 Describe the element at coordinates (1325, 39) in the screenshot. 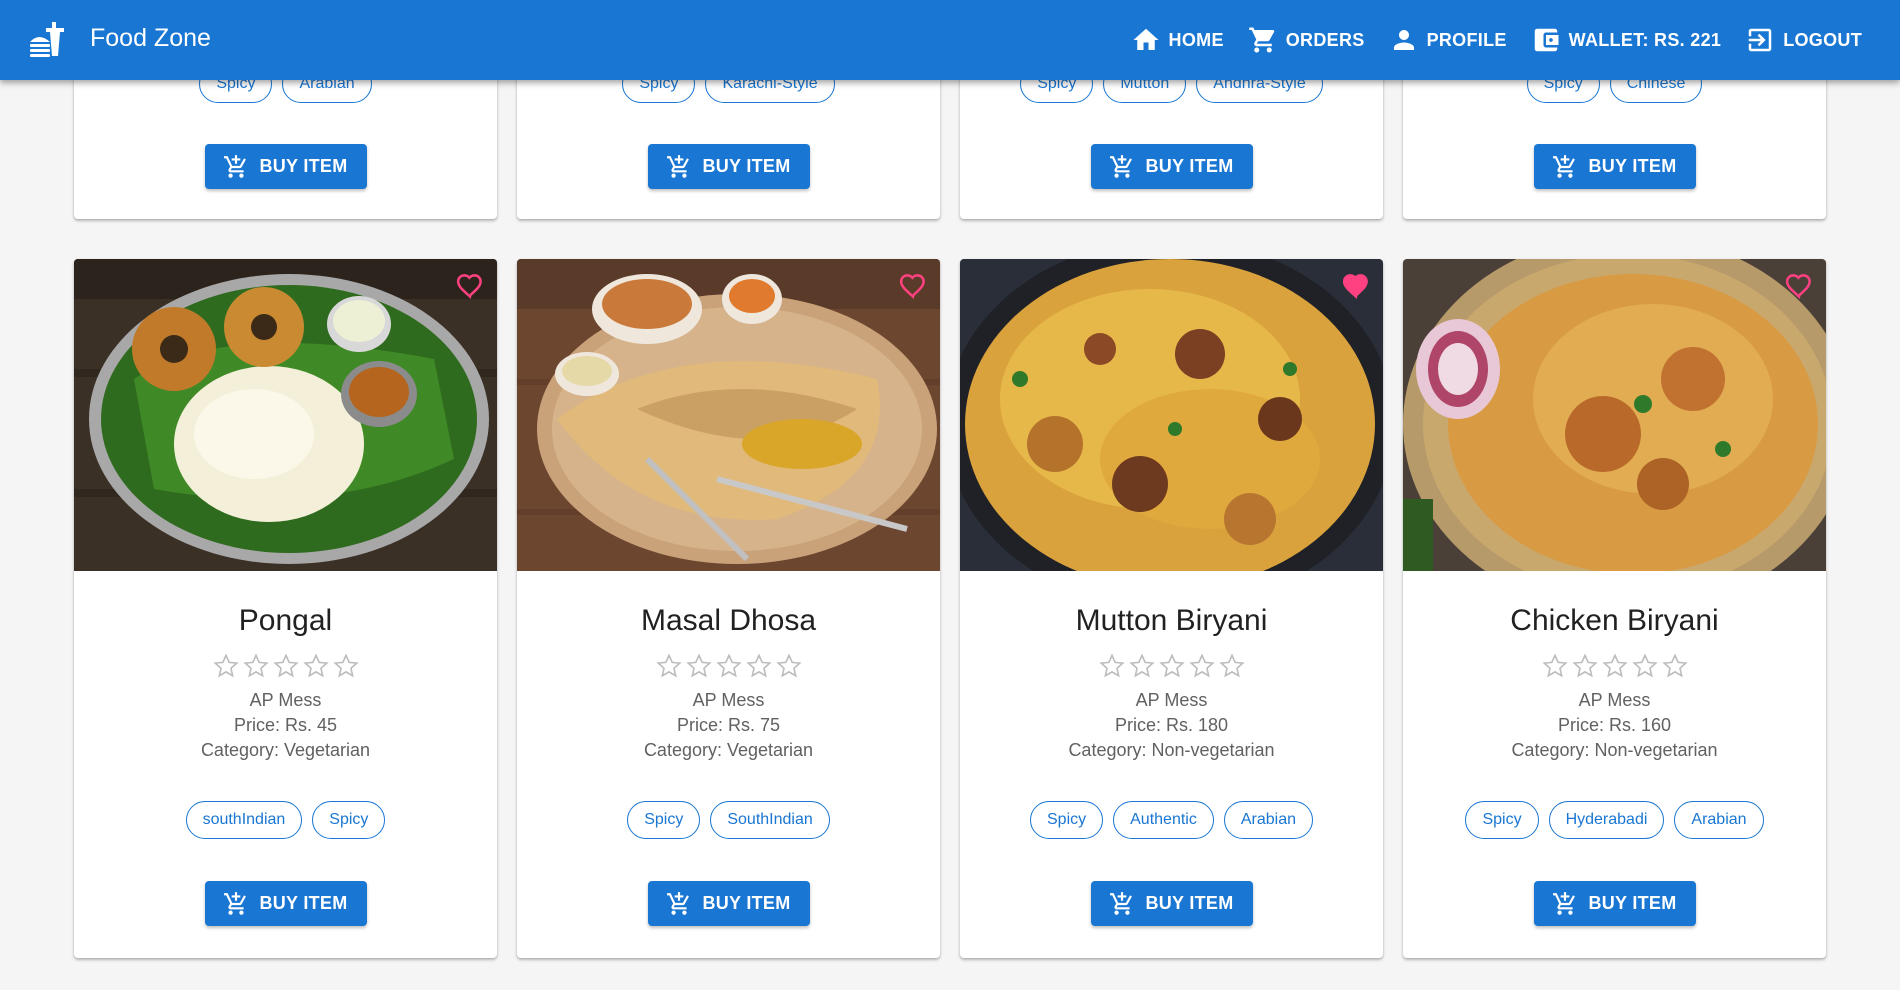

I see `nav-orders-label: ORDERS` at that location.